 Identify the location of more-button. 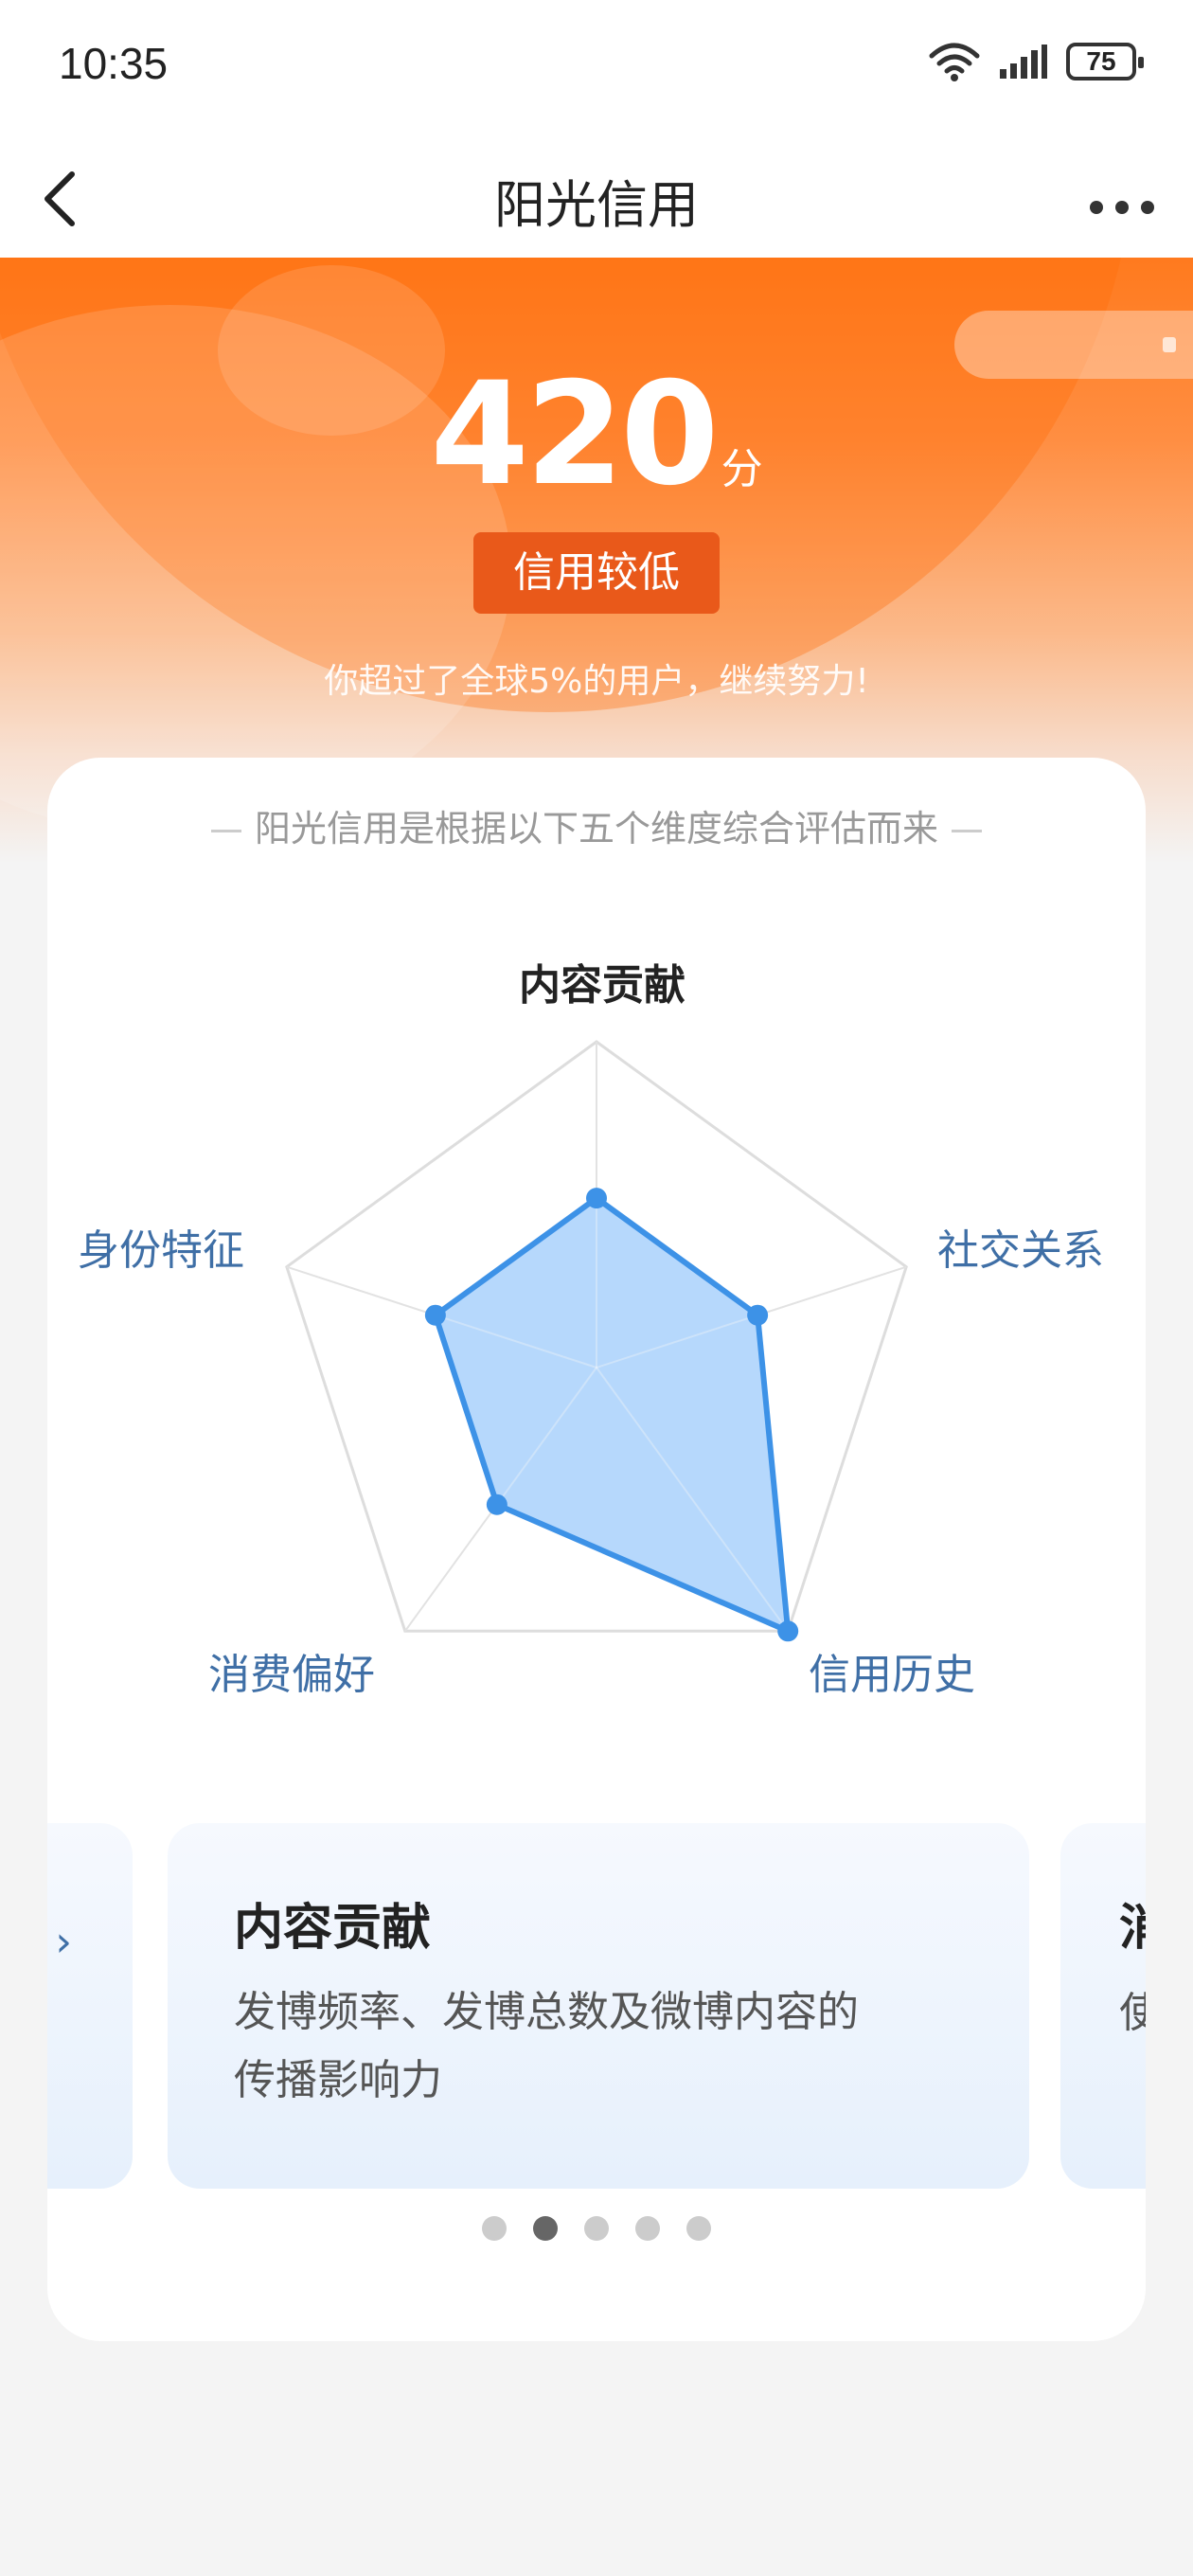
(1124, 199).